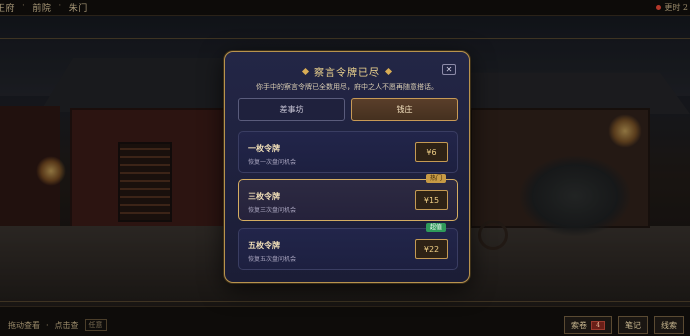 This screenshot has height=336, width=690. What do you see at coordinates (264, 245) in the screenshot?
I see `product-name: 五枚令牌` at bounding box center [264, 245].